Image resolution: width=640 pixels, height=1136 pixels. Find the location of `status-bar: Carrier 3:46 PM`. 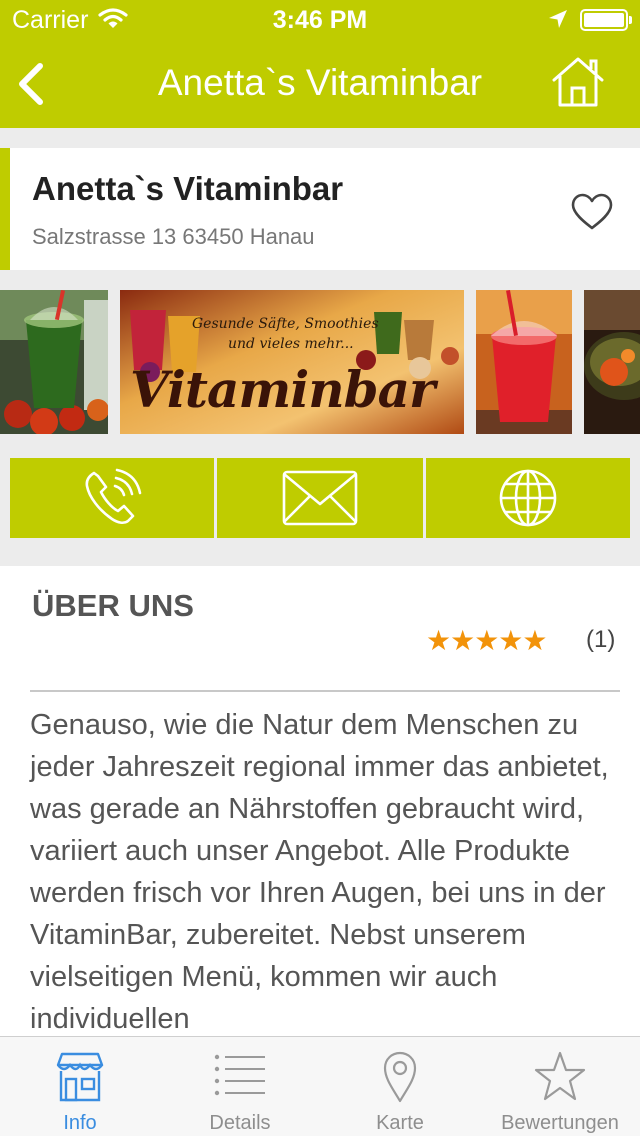

status-bar: Carrier 3:46 PM is located at coordinates (320, 20).